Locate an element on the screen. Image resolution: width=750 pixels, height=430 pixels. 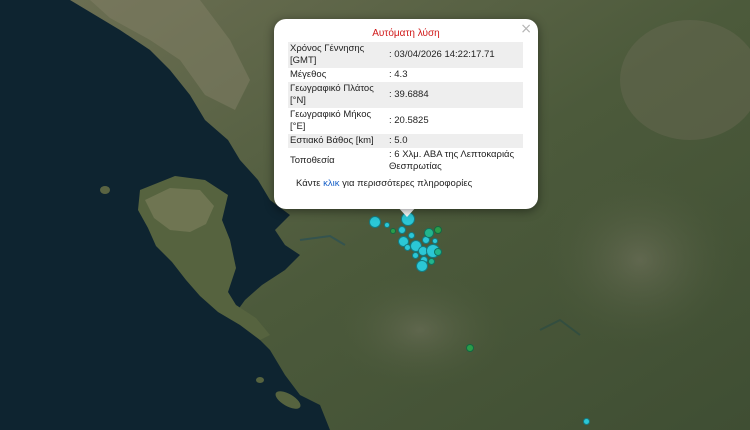
origin-time-value: : 03/04/2026 14:22:17.71 is located at coordinates (442, 54).